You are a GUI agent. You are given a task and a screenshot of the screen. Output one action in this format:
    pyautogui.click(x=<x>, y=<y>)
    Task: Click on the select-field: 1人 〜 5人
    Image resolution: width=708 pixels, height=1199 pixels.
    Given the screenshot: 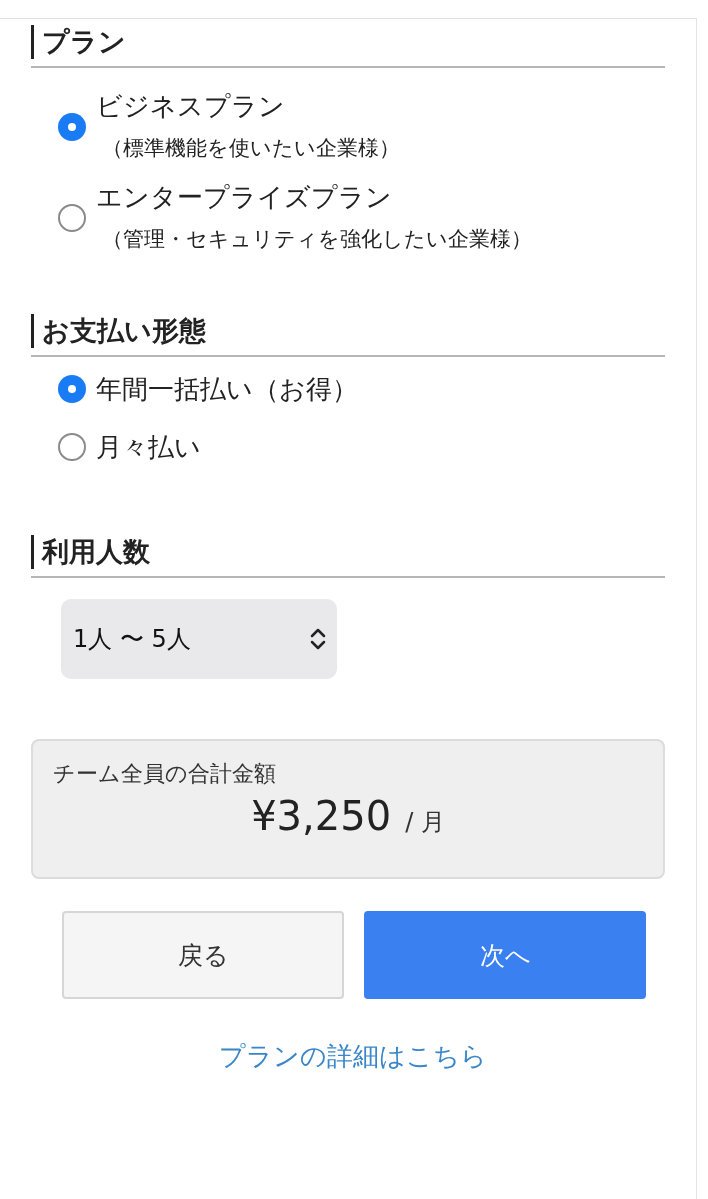 What is the action you would take?
    pyautogui.click(x=199, y=639)
    